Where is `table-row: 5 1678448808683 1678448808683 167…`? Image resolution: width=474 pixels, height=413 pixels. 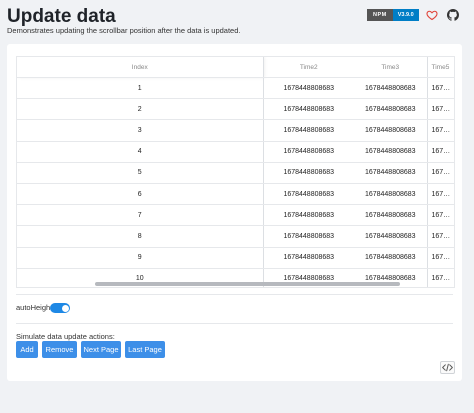 table-row: 5 1678448808683 1678448808683 167… is located at coordinates (235, 173).